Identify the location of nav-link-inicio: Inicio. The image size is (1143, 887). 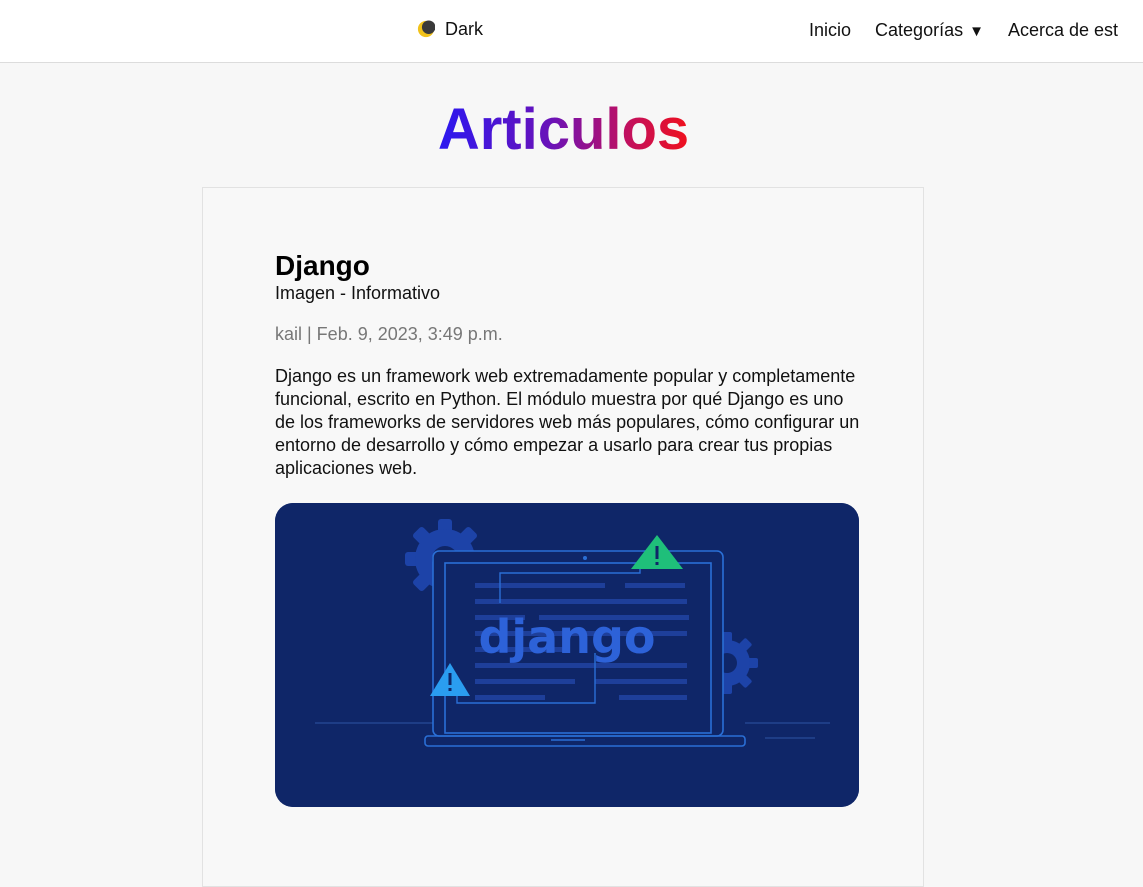
(830, 30).